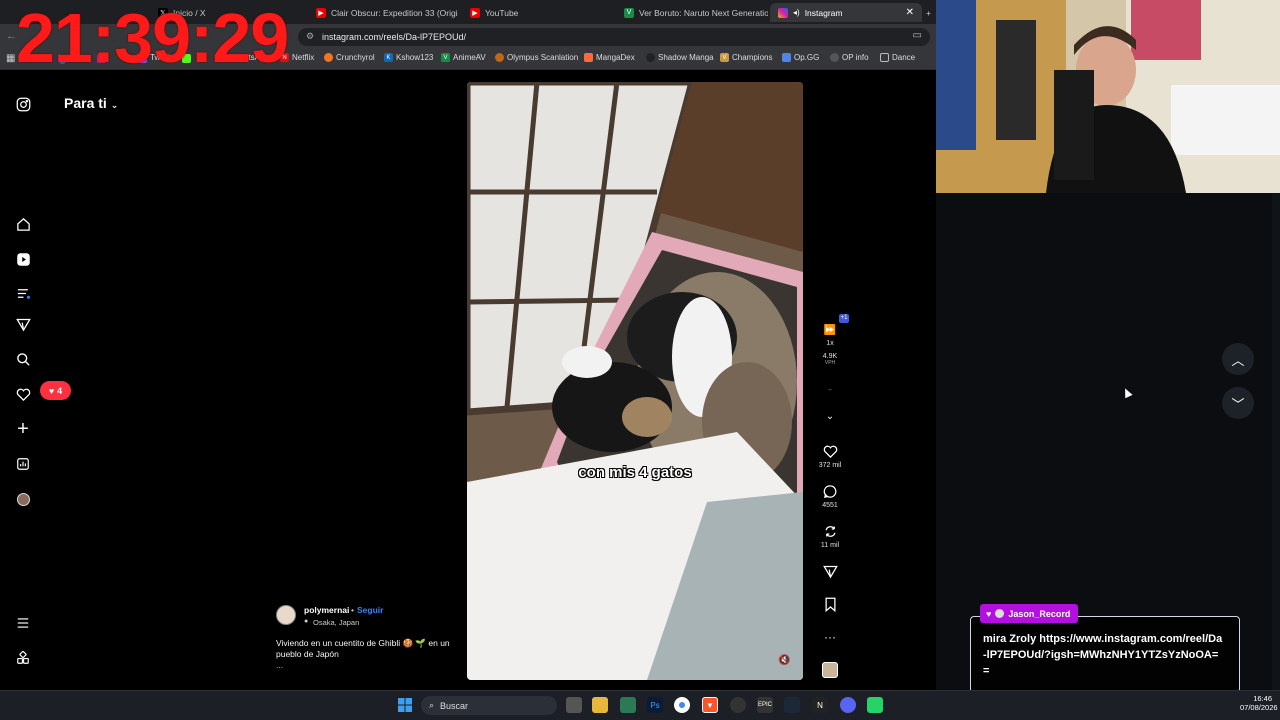 The width and height of the screenshot is (1280, 720). Describe the element at coordinates (23, 224) in the screenshot. I see `home-icon` at that location.